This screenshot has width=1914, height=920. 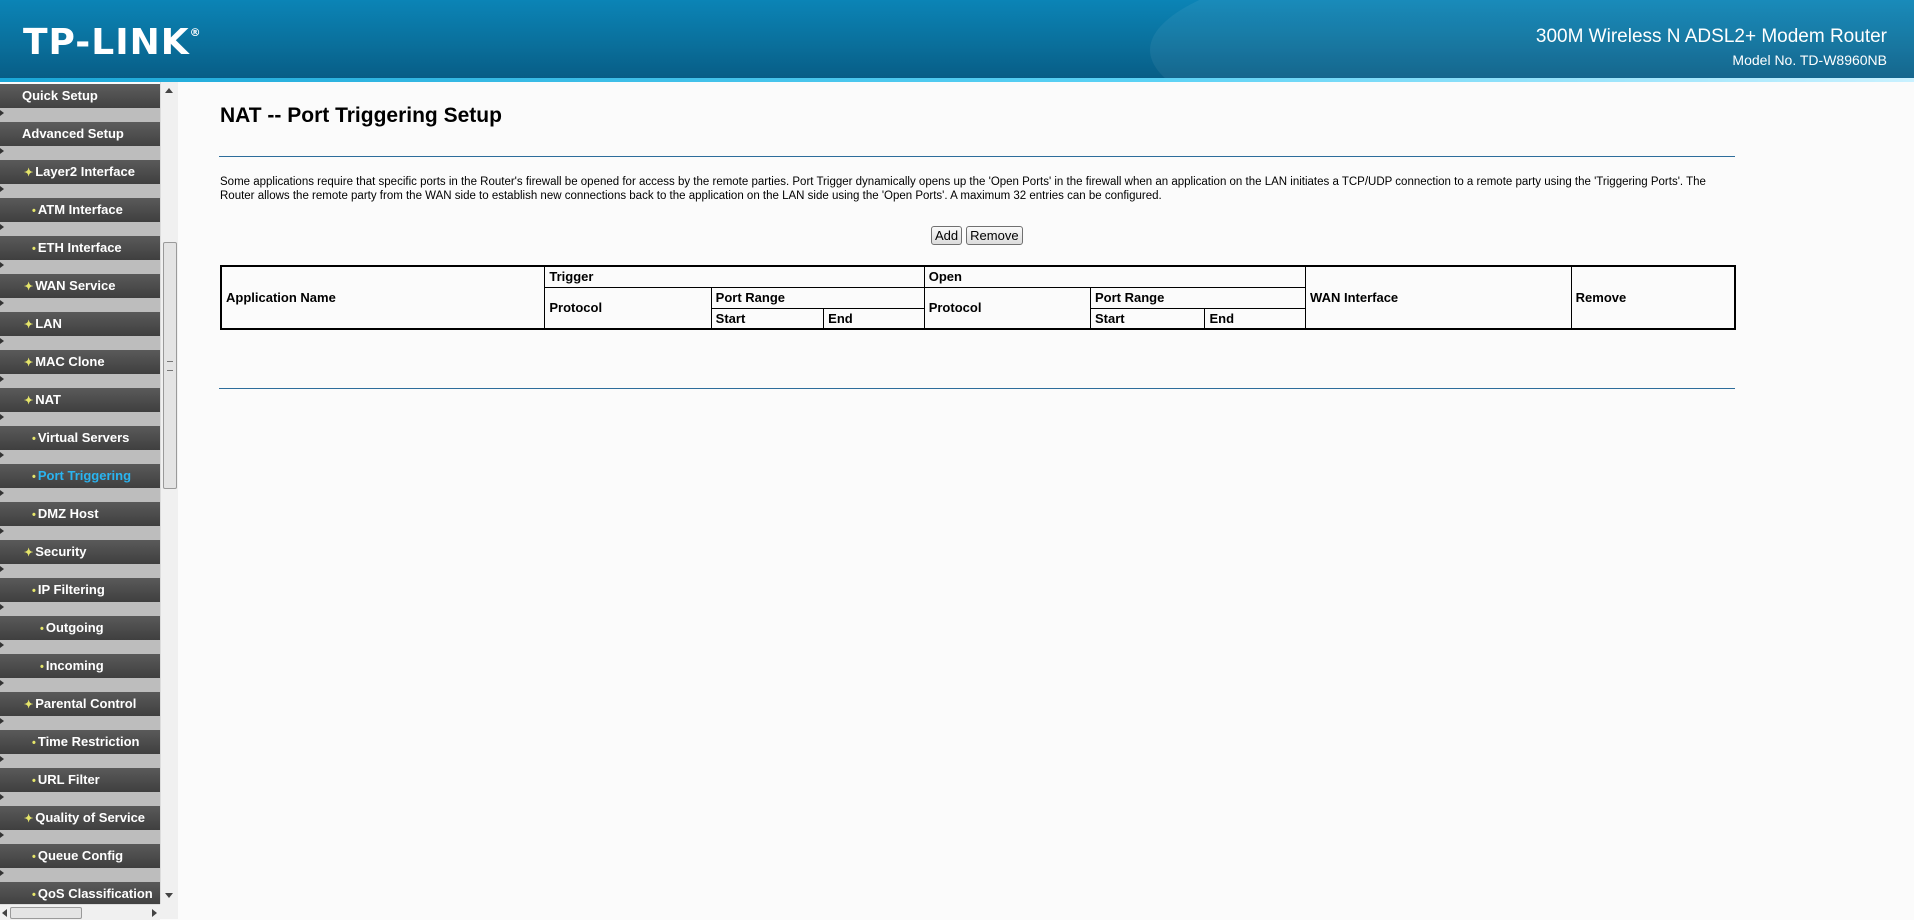 I want to click on sidebar-vertical-scrollbar, so click(x=169, y=493).